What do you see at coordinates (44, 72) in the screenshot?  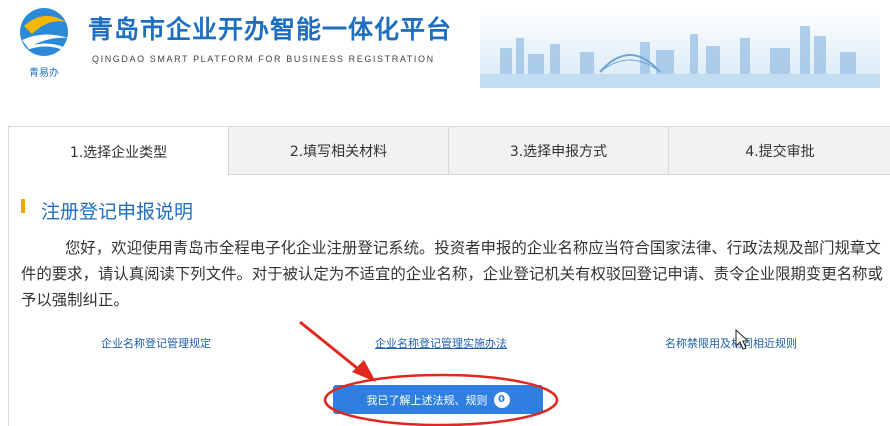 I see `logo-caption: 青易办` at bounding box center [44, 72].